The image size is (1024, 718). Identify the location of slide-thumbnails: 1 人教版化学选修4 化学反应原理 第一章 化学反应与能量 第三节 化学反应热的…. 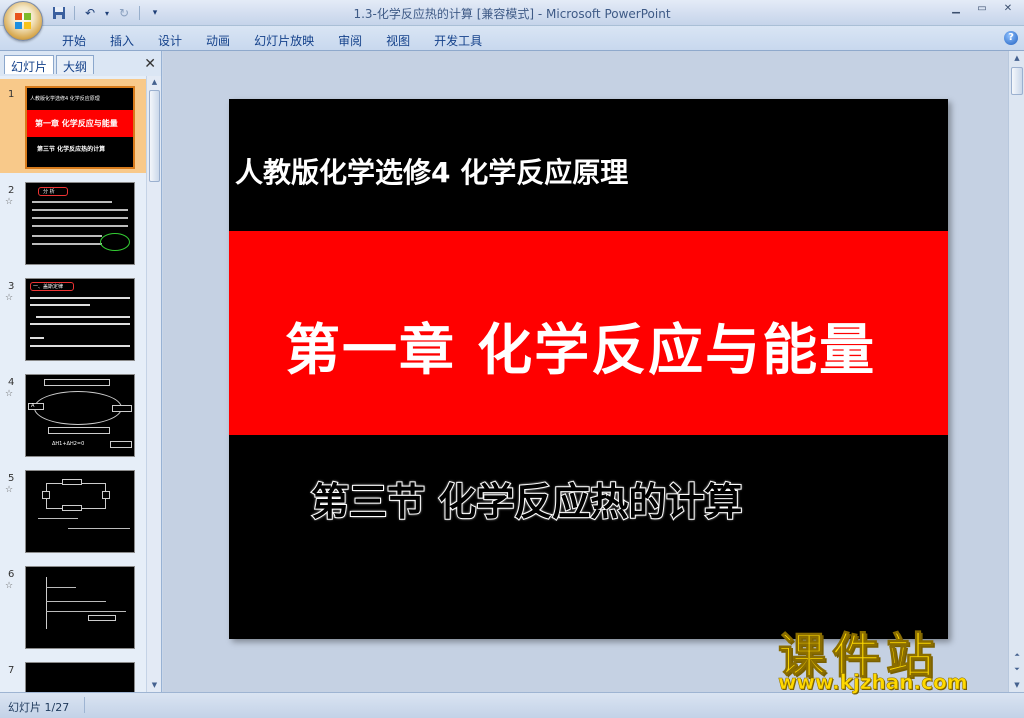
(73, 384).